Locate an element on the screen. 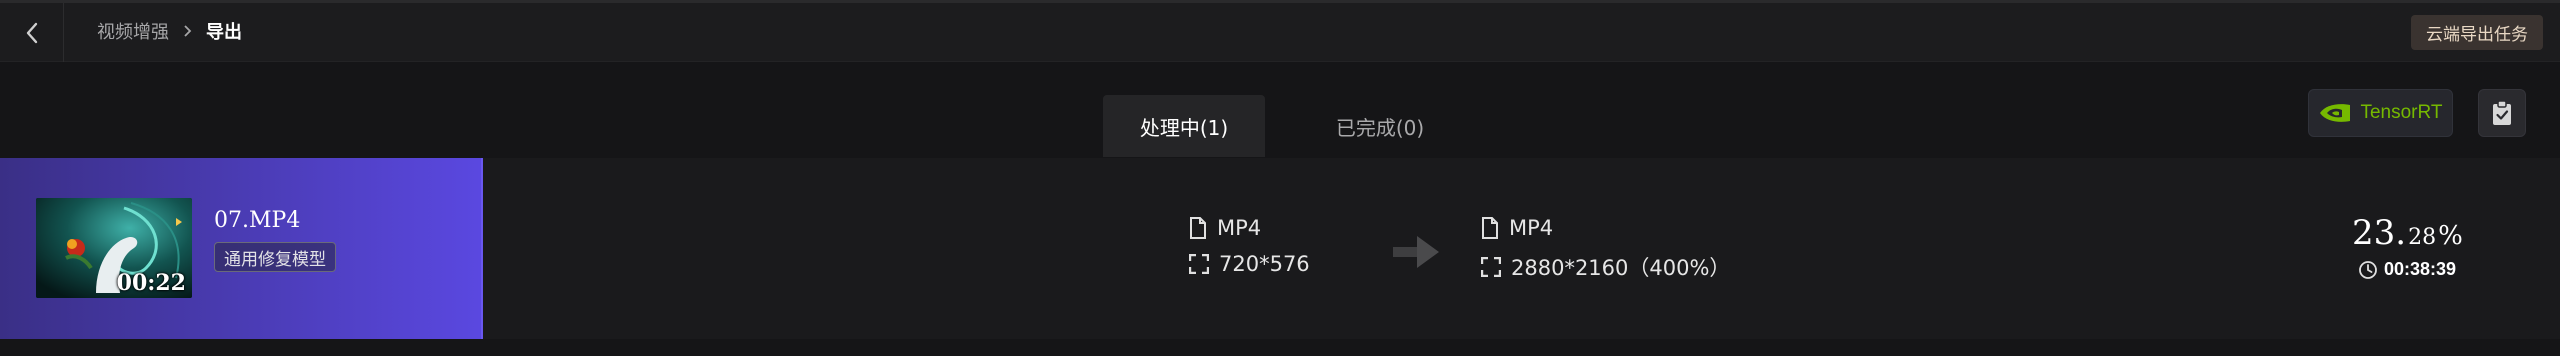  video-duration: 00:22 is located at coordinates (151, 283).